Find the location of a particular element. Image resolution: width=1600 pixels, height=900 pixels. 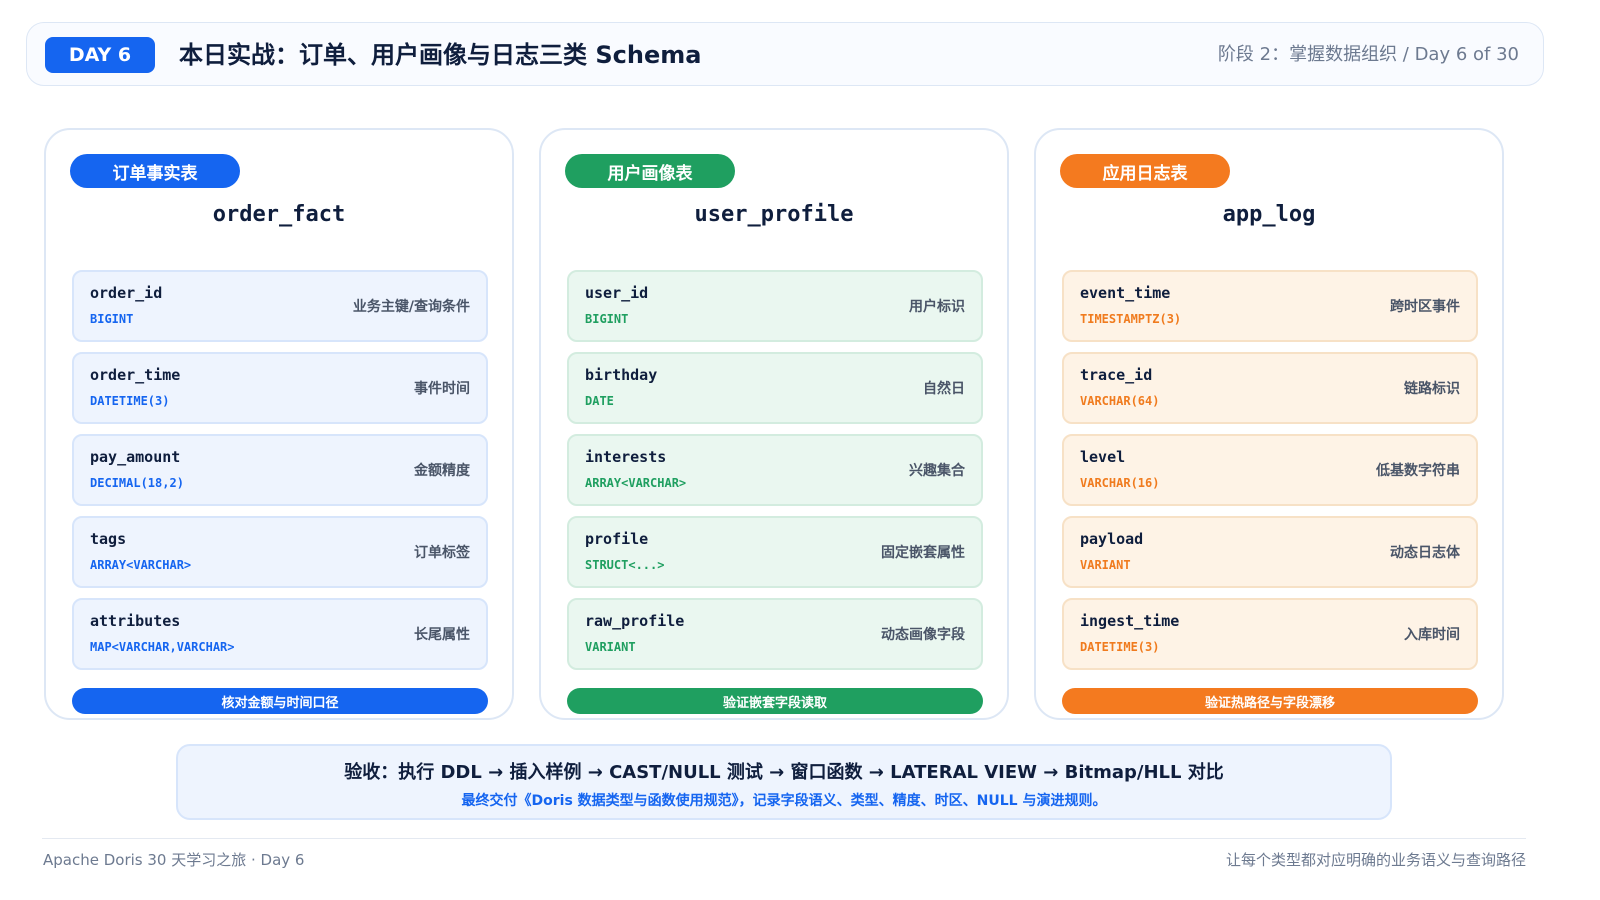

field-row: user_id BIGINT 用户标识 is located at coordinates (775, 306).